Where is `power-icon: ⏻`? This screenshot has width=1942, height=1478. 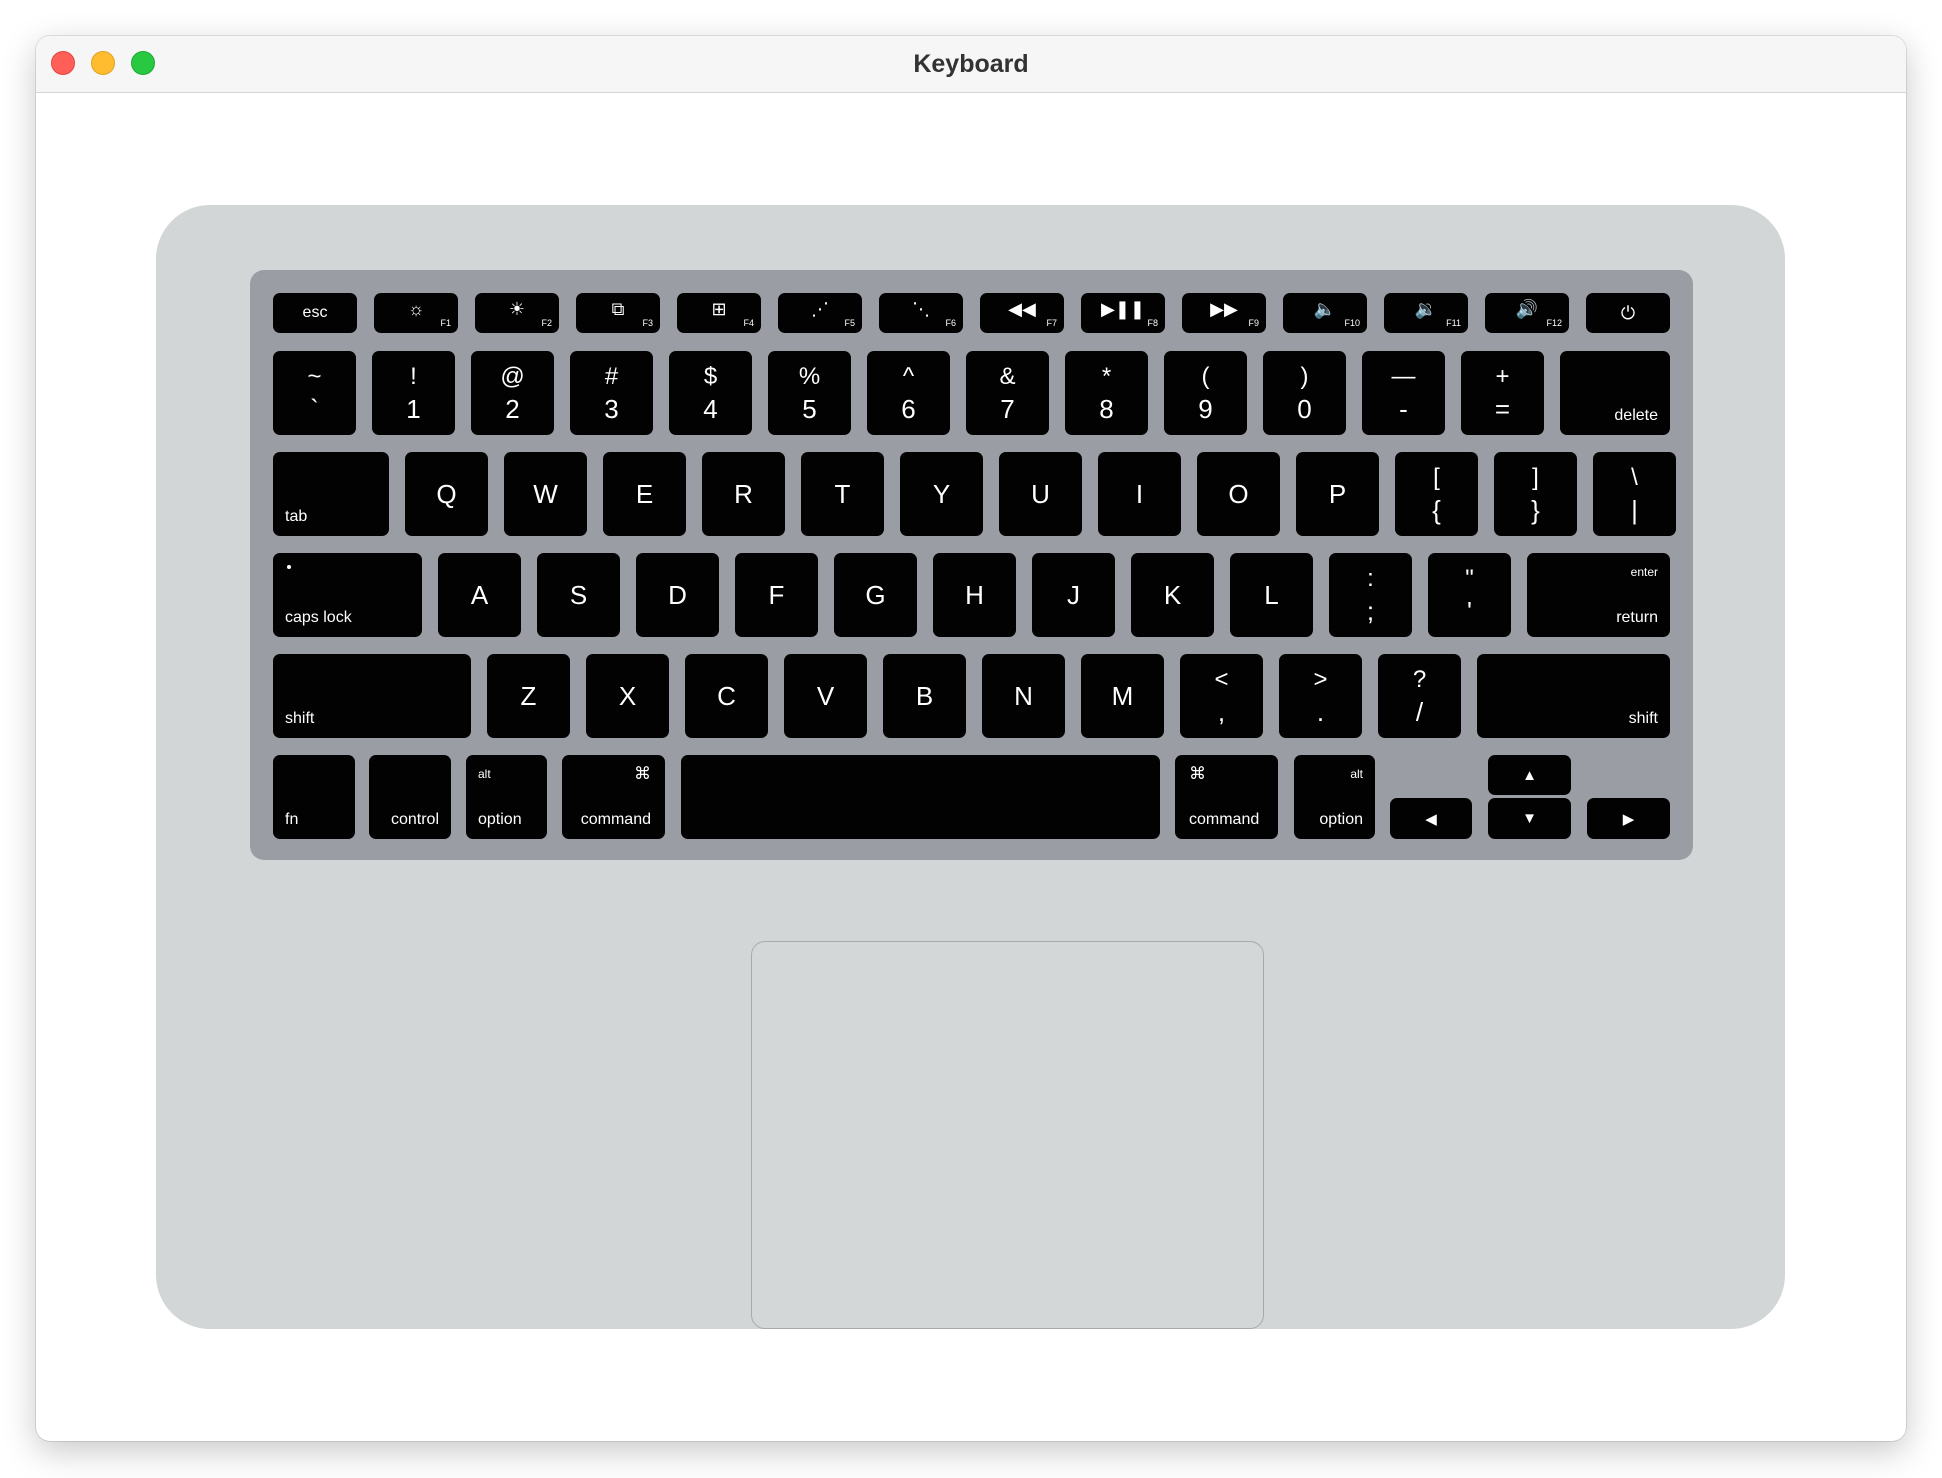 power-icon: ⏻ is located at coordinates (1628, 312).